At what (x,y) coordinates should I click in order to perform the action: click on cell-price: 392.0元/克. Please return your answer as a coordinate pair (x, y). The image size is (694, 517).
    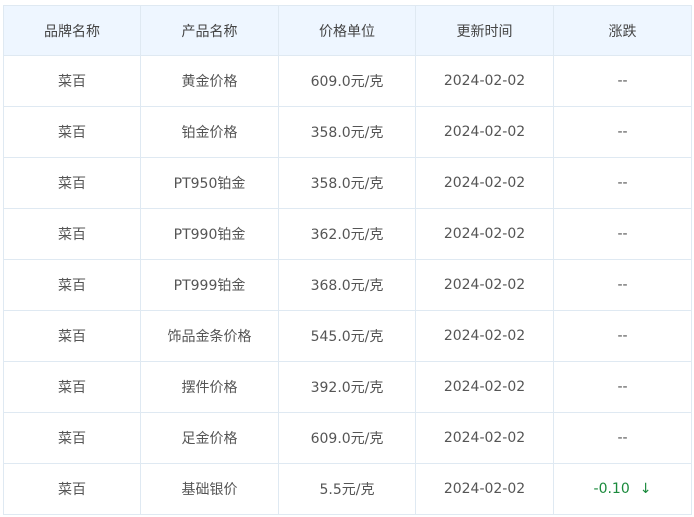
    Looking at the image, I should click on (347, 387).